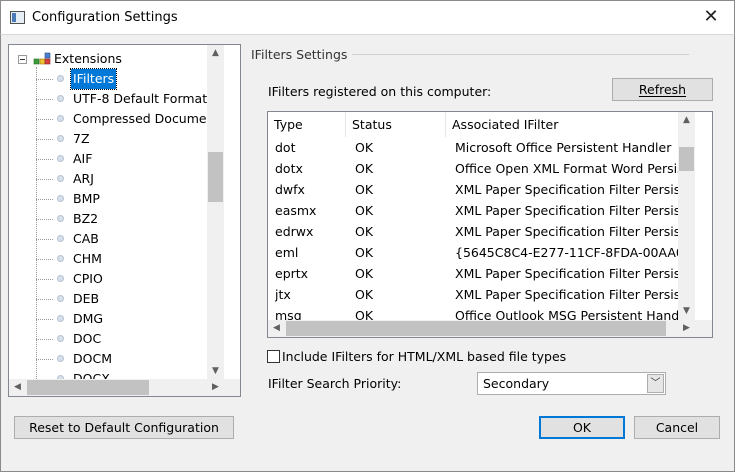 This screenshot has height=472, width=735. I want to click on priority-value: Secondary, so click(516, 383).